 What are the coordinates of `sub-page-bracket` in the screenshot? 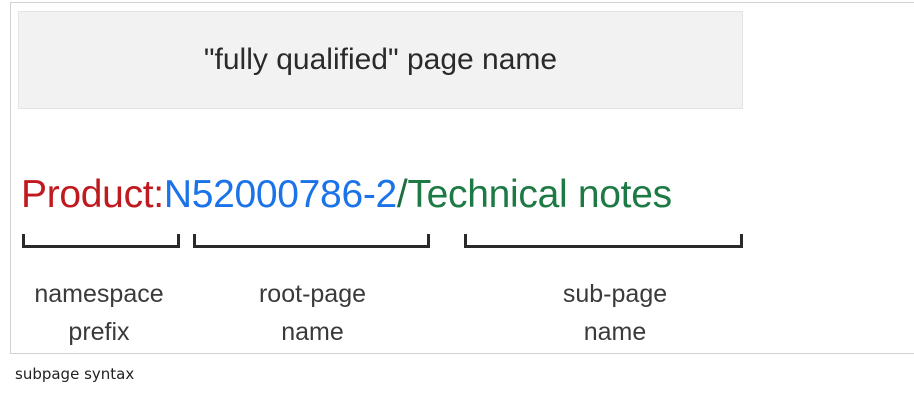 It's located at (603, 241).